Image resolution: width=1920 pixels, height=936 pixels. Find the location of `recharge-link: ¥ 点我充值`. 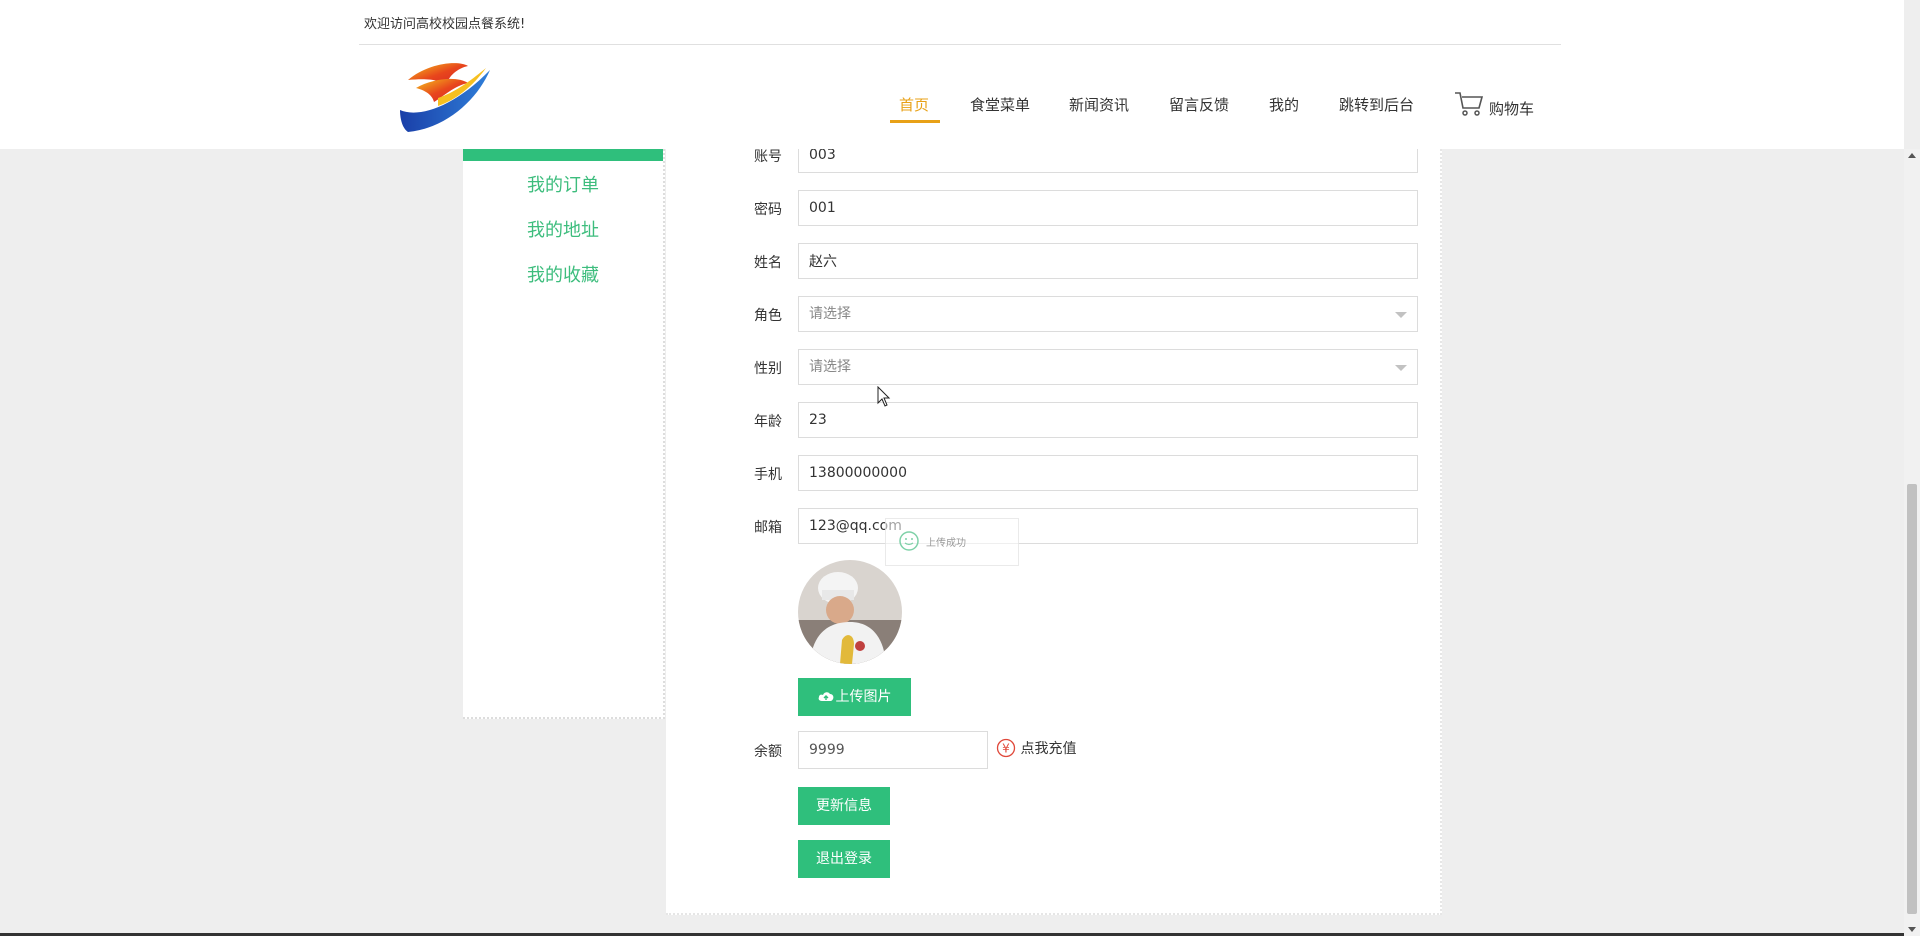

recharge-link: ¥ 点我充值 is located at coordinates (1036, 748).